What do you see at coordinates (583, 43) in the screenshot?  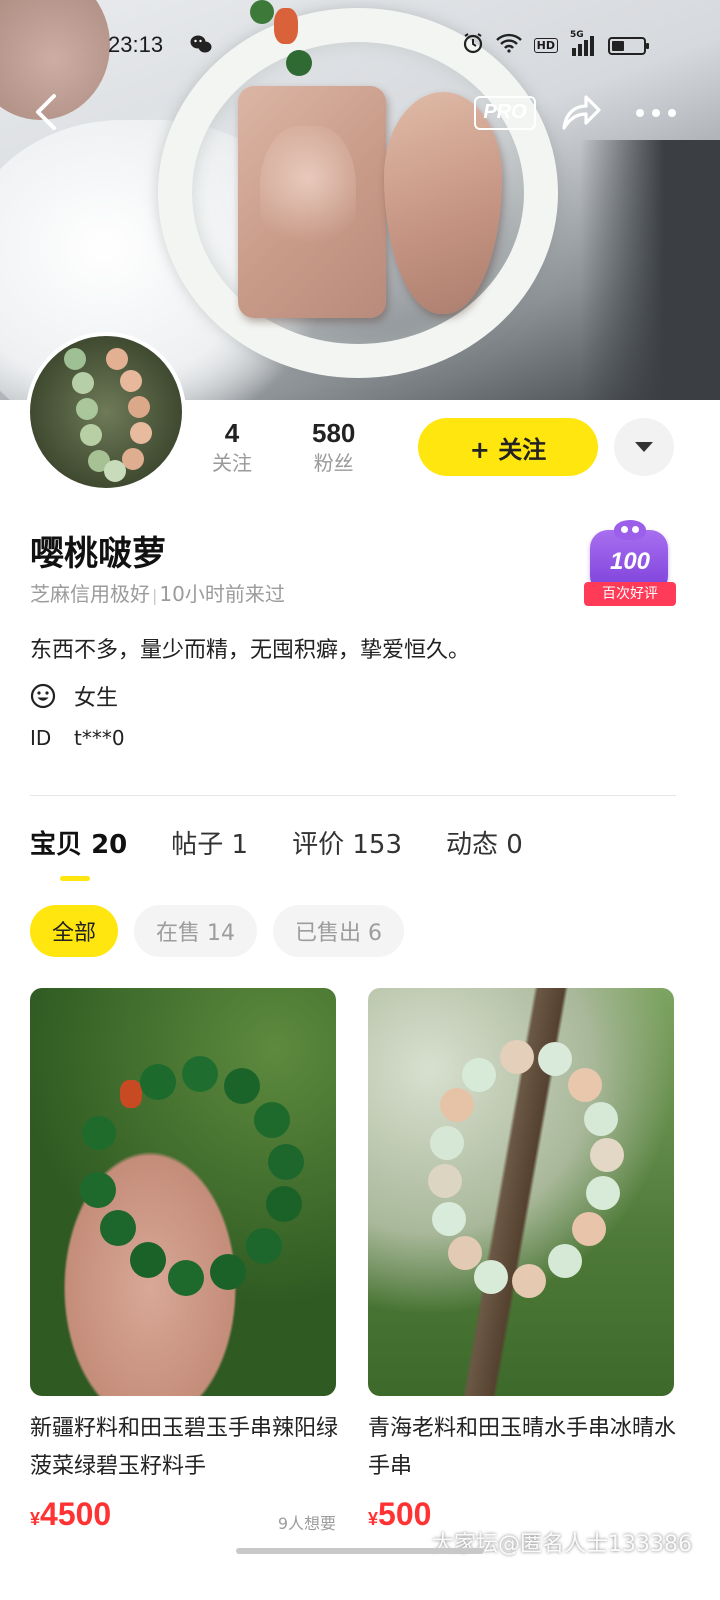 I see `signal-icon: 5G` at bounding box center [583, 43].